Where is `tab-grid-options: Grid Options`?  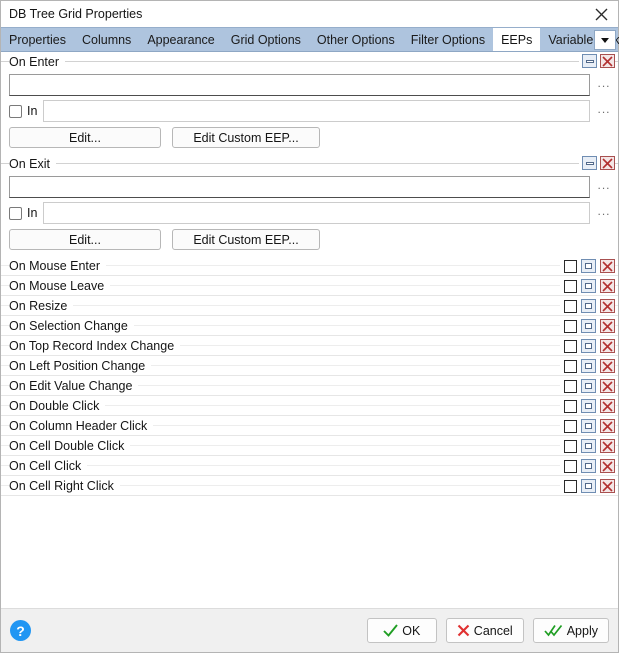 tab-grid-options: Grid Options is located at coordinates (266, 39).